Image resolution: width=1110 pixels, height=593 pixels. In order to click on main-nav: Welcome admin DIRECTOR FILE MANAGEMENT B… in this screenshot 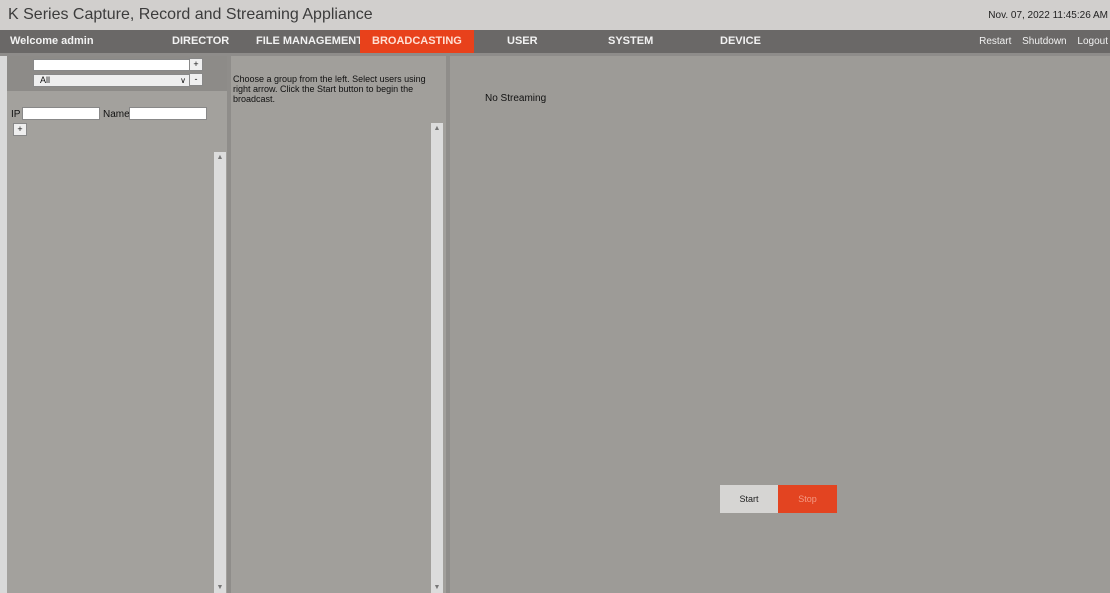, I will do `click(555, 41)`.